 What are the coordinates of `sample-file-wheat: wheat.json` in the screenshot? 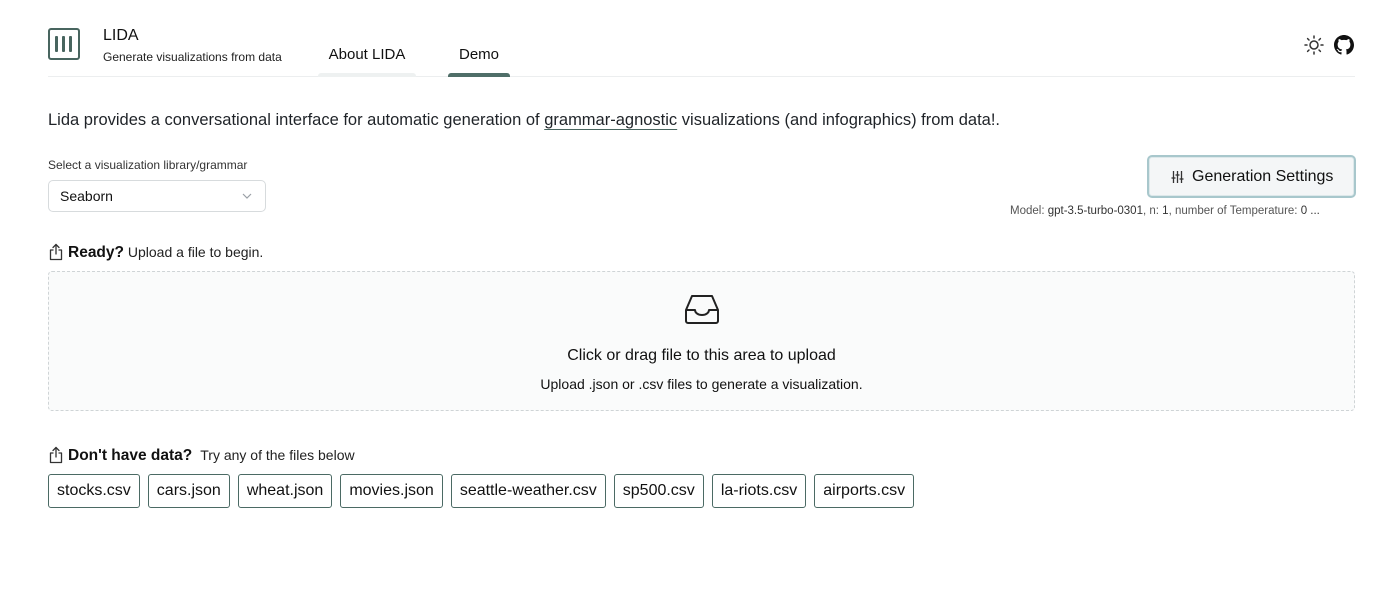 It's located at (285, 491).